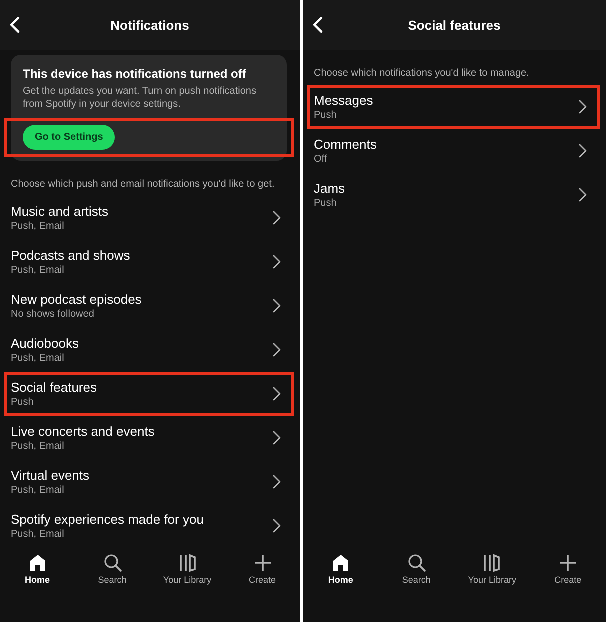  Describe the element at coordinates (69, 137) in the screenshot. I see `settings-button: Go to Settings` at that location.